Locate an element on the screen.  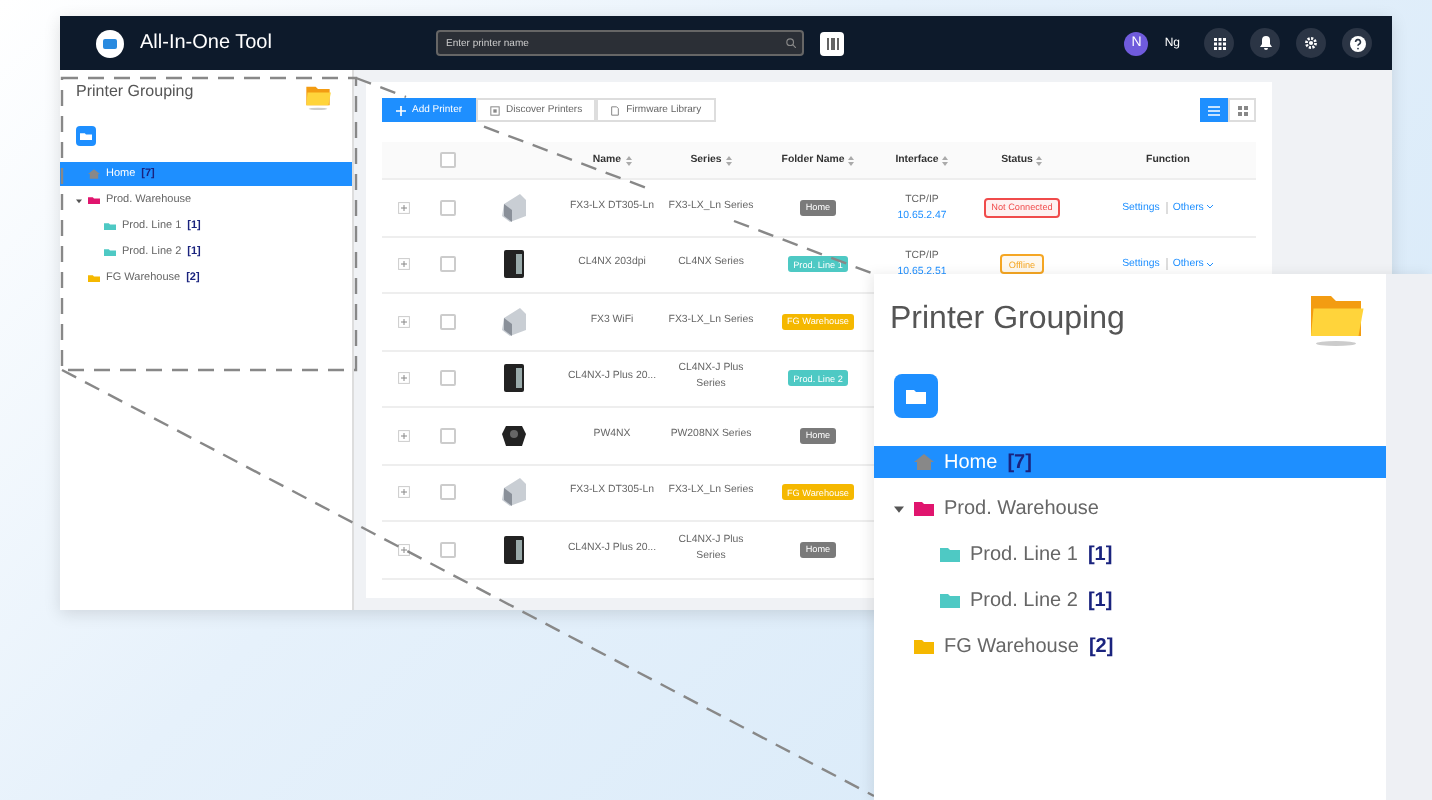
barcode-icon is located at coordinates (832, 43).